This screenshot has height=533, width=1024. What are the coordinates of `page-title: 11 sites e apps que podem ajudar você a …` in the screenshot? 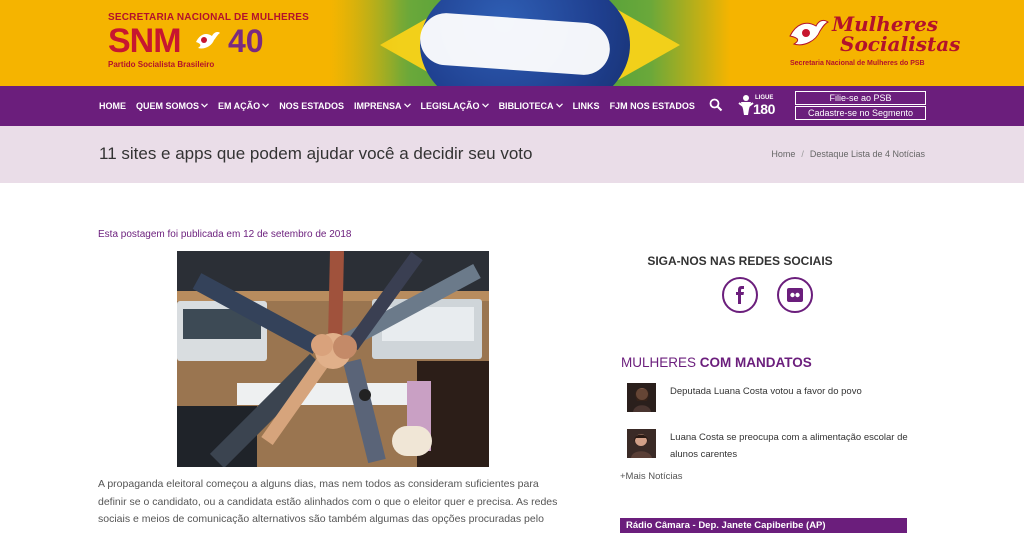 It's located at (316, 153).